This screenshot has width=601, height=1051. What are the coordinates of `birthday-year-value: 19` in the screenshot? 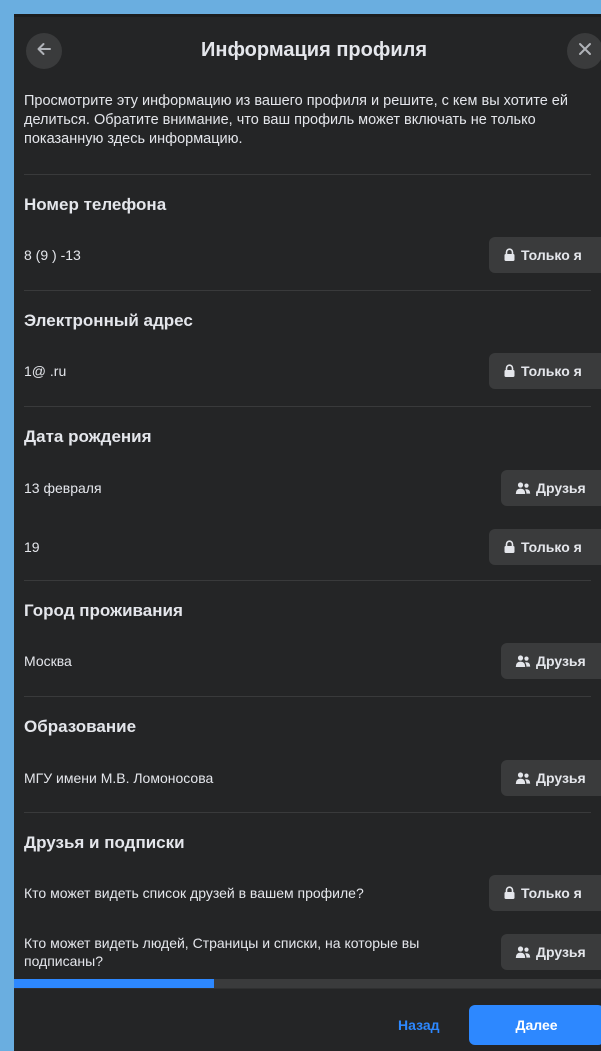 It's located at (32, 547).